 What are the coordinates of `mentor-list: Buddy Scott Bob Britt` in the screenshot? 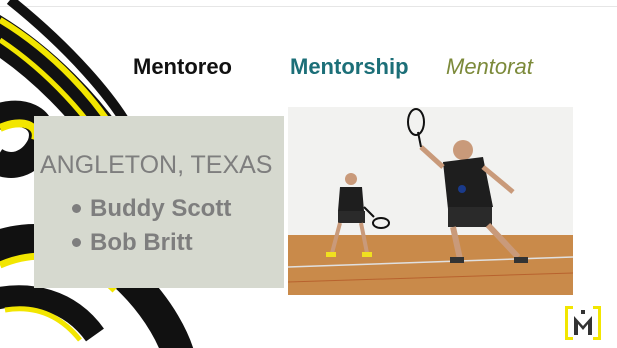 It's located at (143, 226).